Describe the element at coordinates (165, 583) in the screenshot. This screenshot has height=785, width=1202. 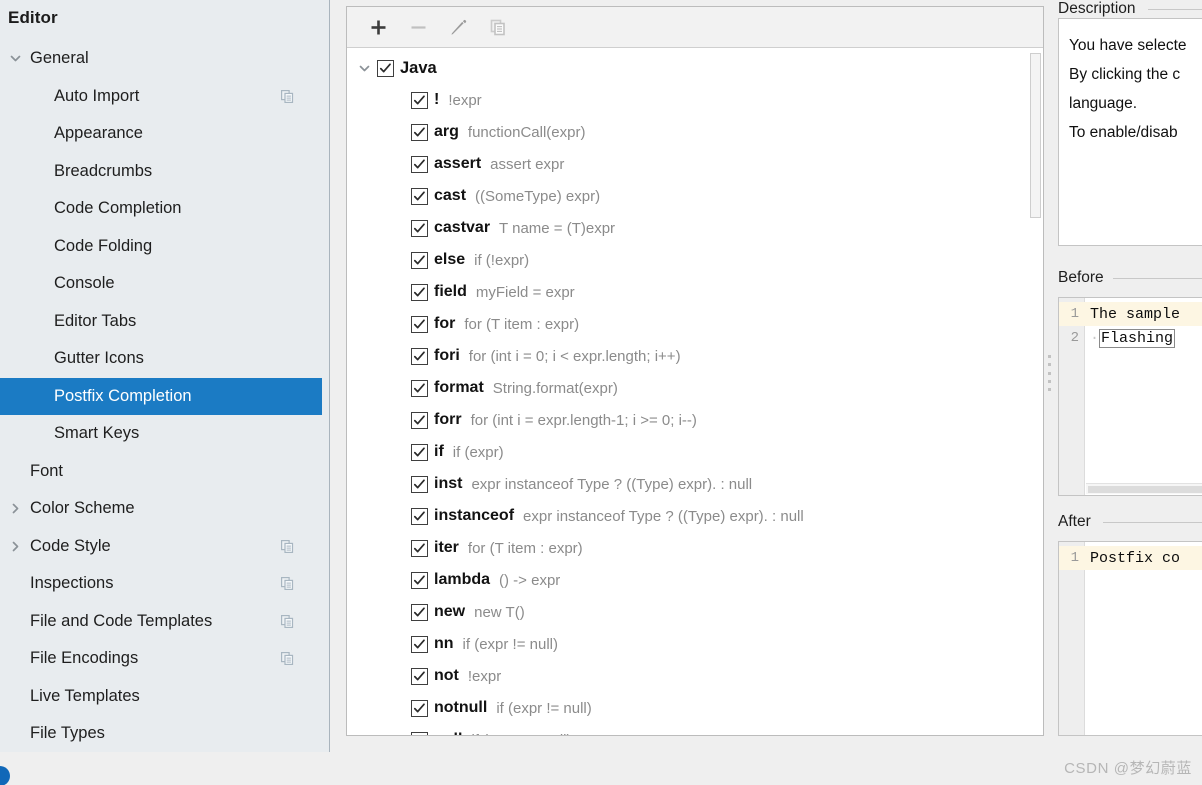
I see `sidebar-item-inspections: Inspections` at that location.